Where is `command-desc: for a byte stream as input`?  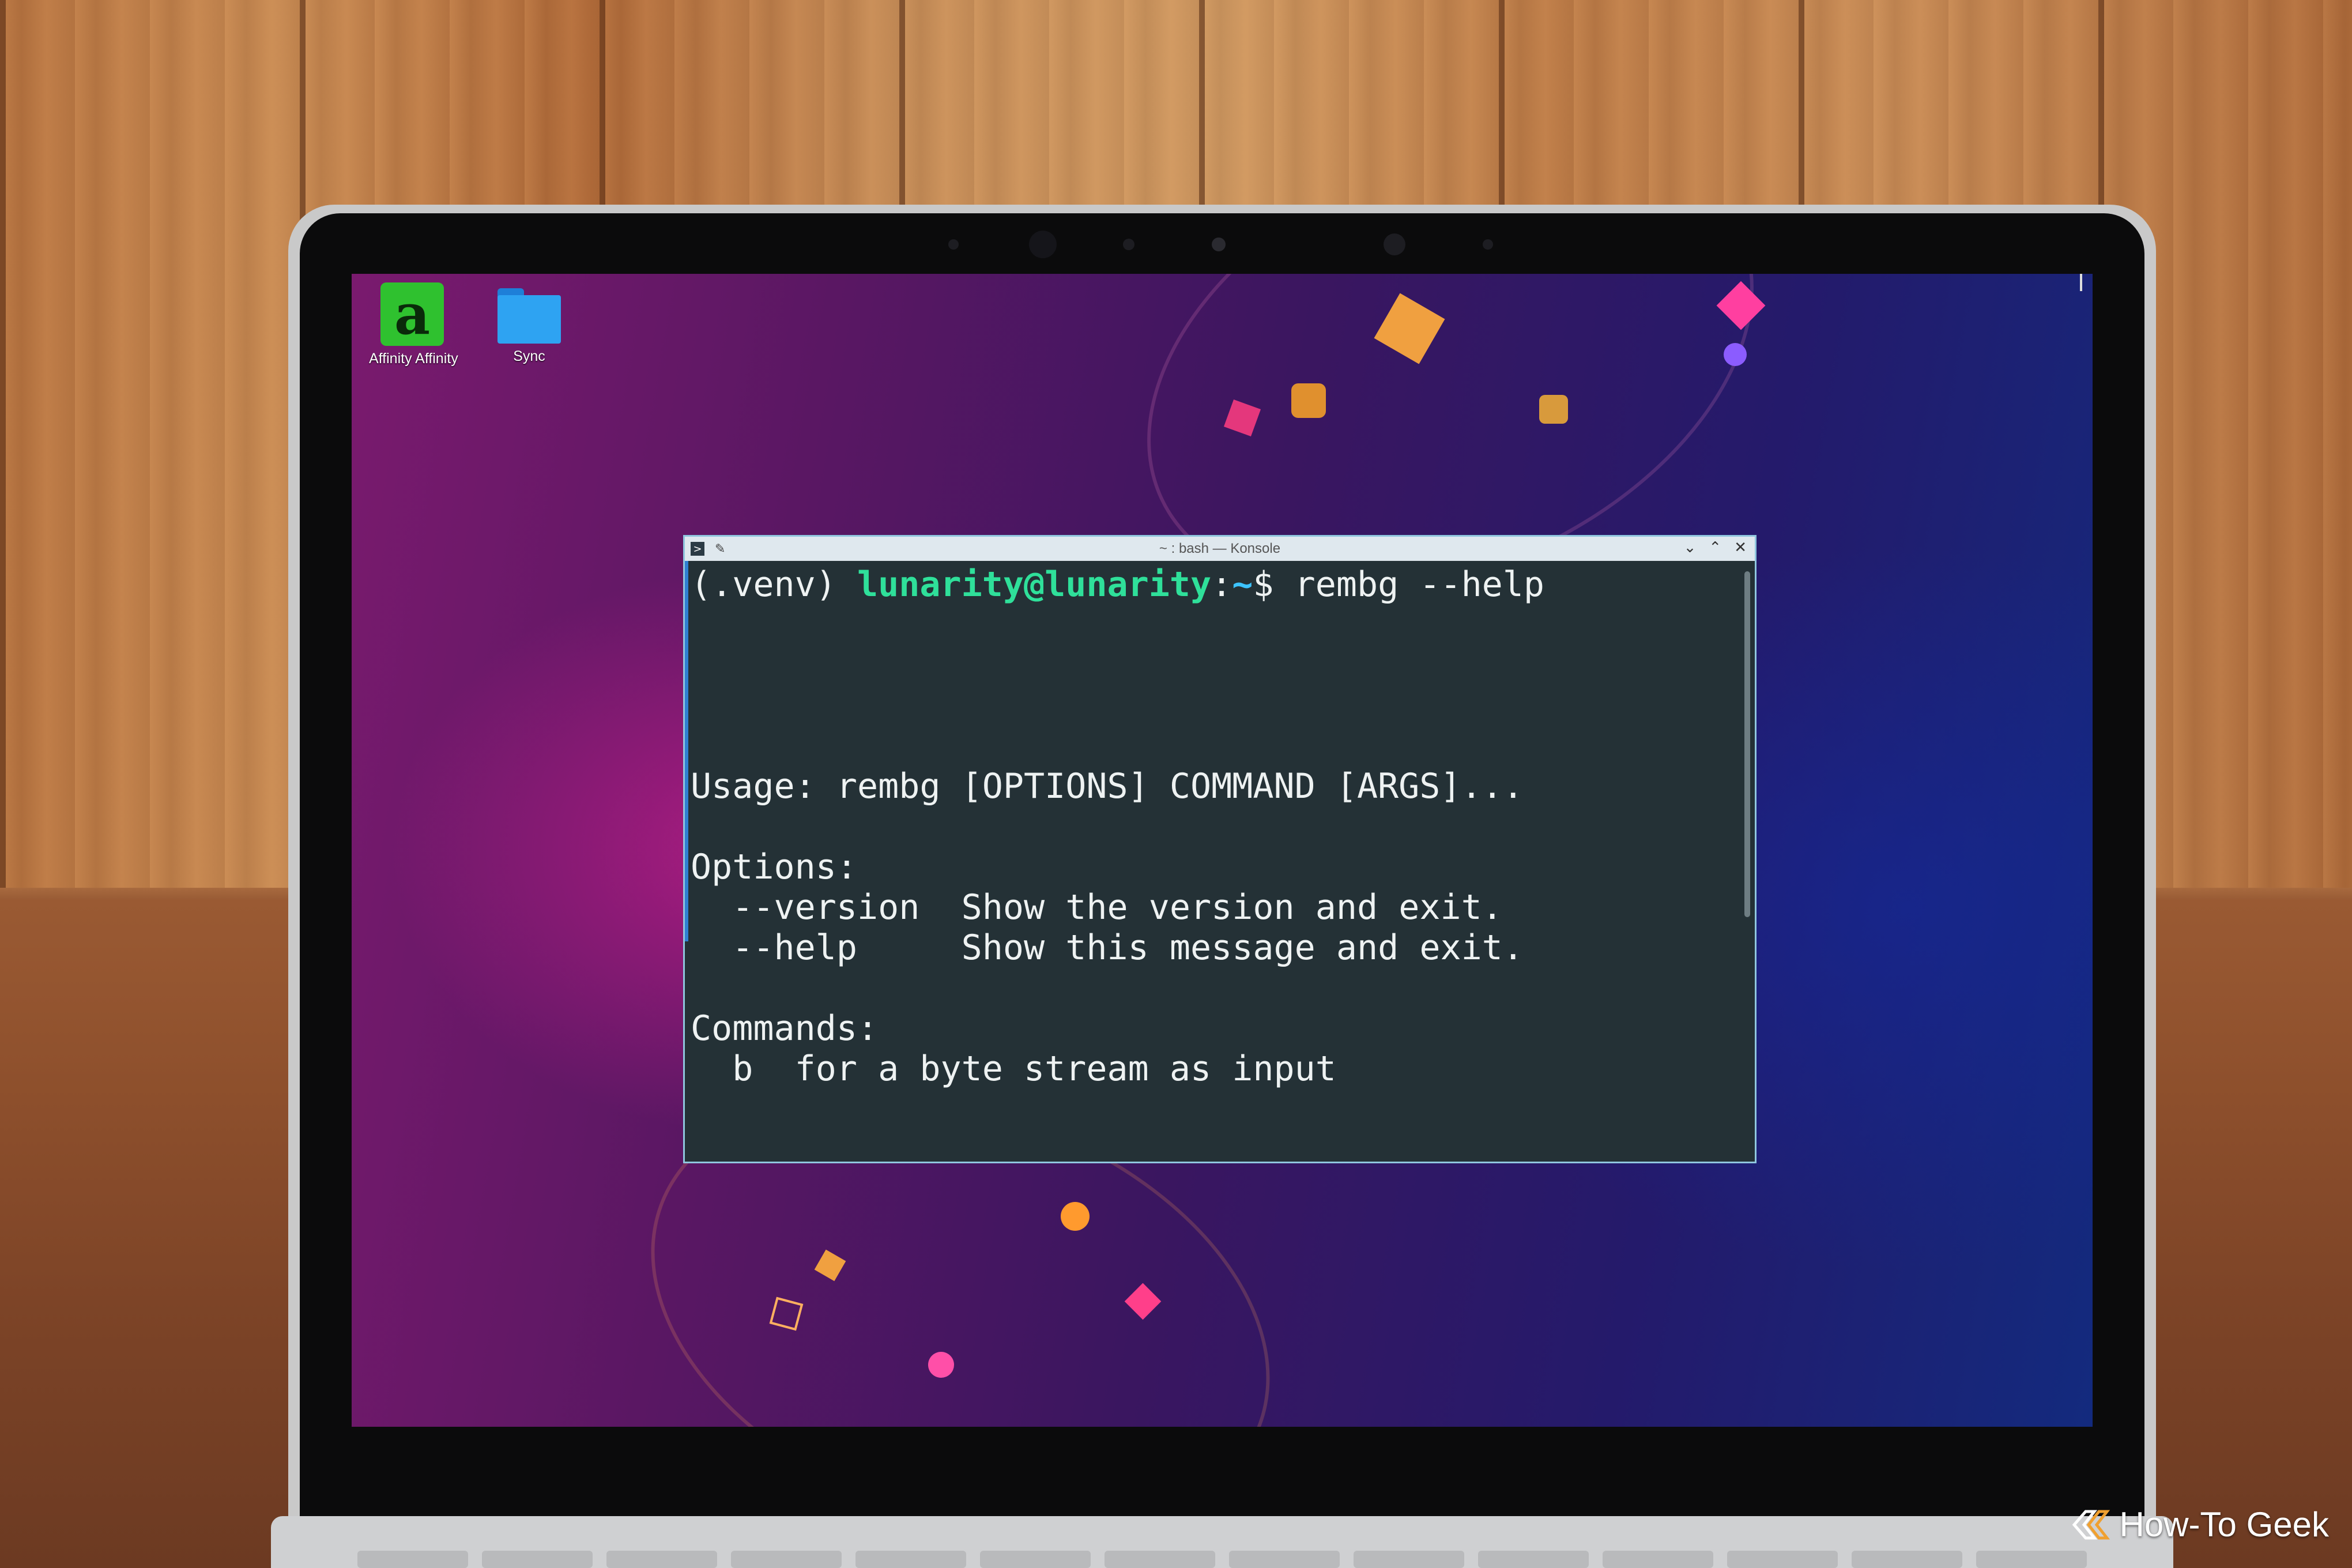 command-desc: for a byte stream as input is located at coordinates (1065, 1069).